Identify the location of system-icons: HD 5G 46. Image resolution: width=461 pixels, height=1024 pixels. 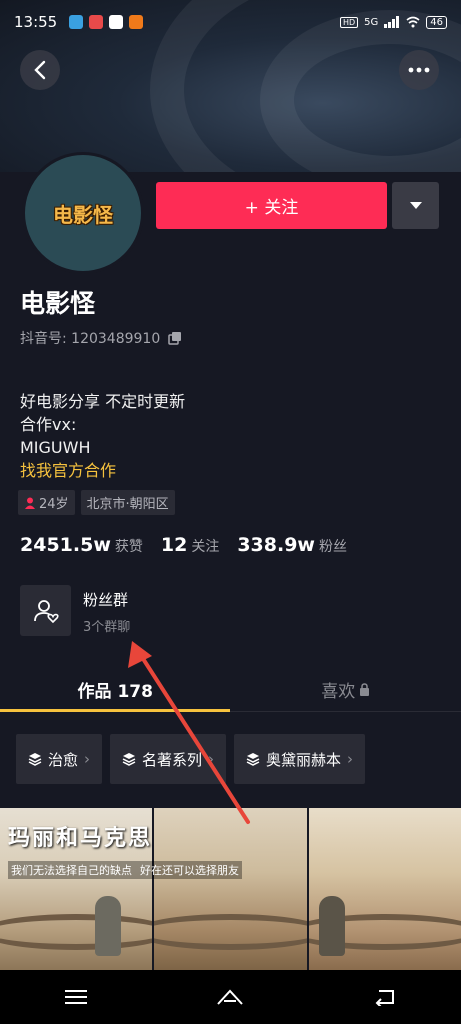
(393, 22).